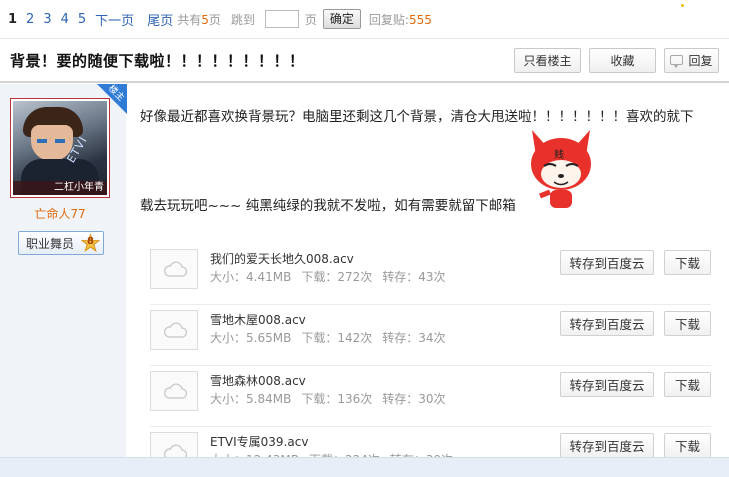 The image size is (729, 477). I want to click on reply-count: 555, so click(420, 19).